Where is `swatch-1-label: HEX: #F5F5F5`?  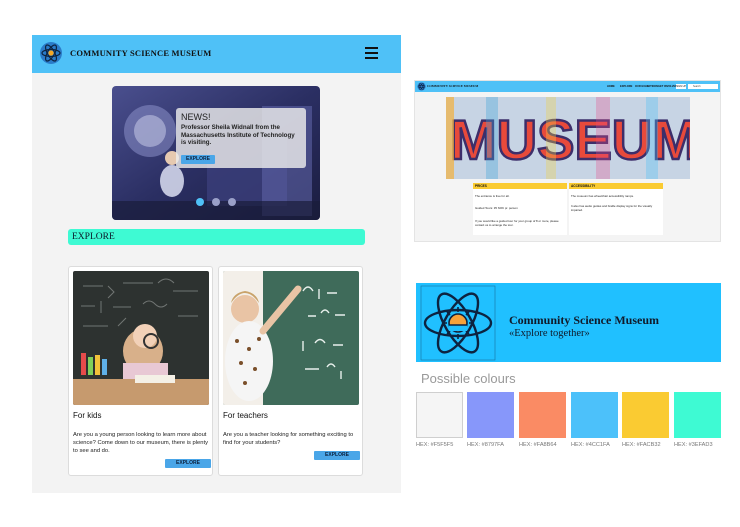 swatch-1-label: HEX: #F5F5F5 is located at coordinates (435, 445).